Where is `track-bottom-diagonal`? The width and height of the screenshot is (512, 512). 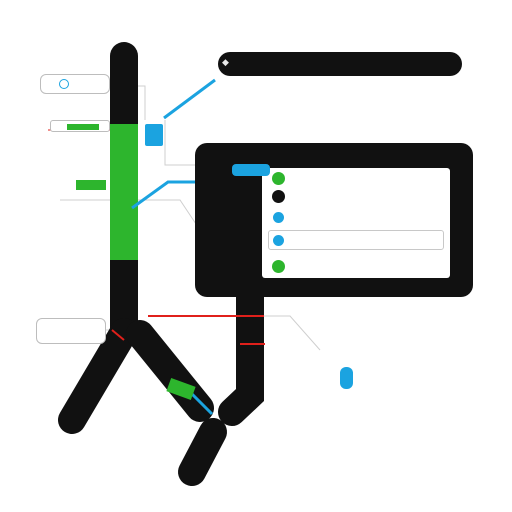
track-bottom-diagonal is located at coordinates (202, 452).